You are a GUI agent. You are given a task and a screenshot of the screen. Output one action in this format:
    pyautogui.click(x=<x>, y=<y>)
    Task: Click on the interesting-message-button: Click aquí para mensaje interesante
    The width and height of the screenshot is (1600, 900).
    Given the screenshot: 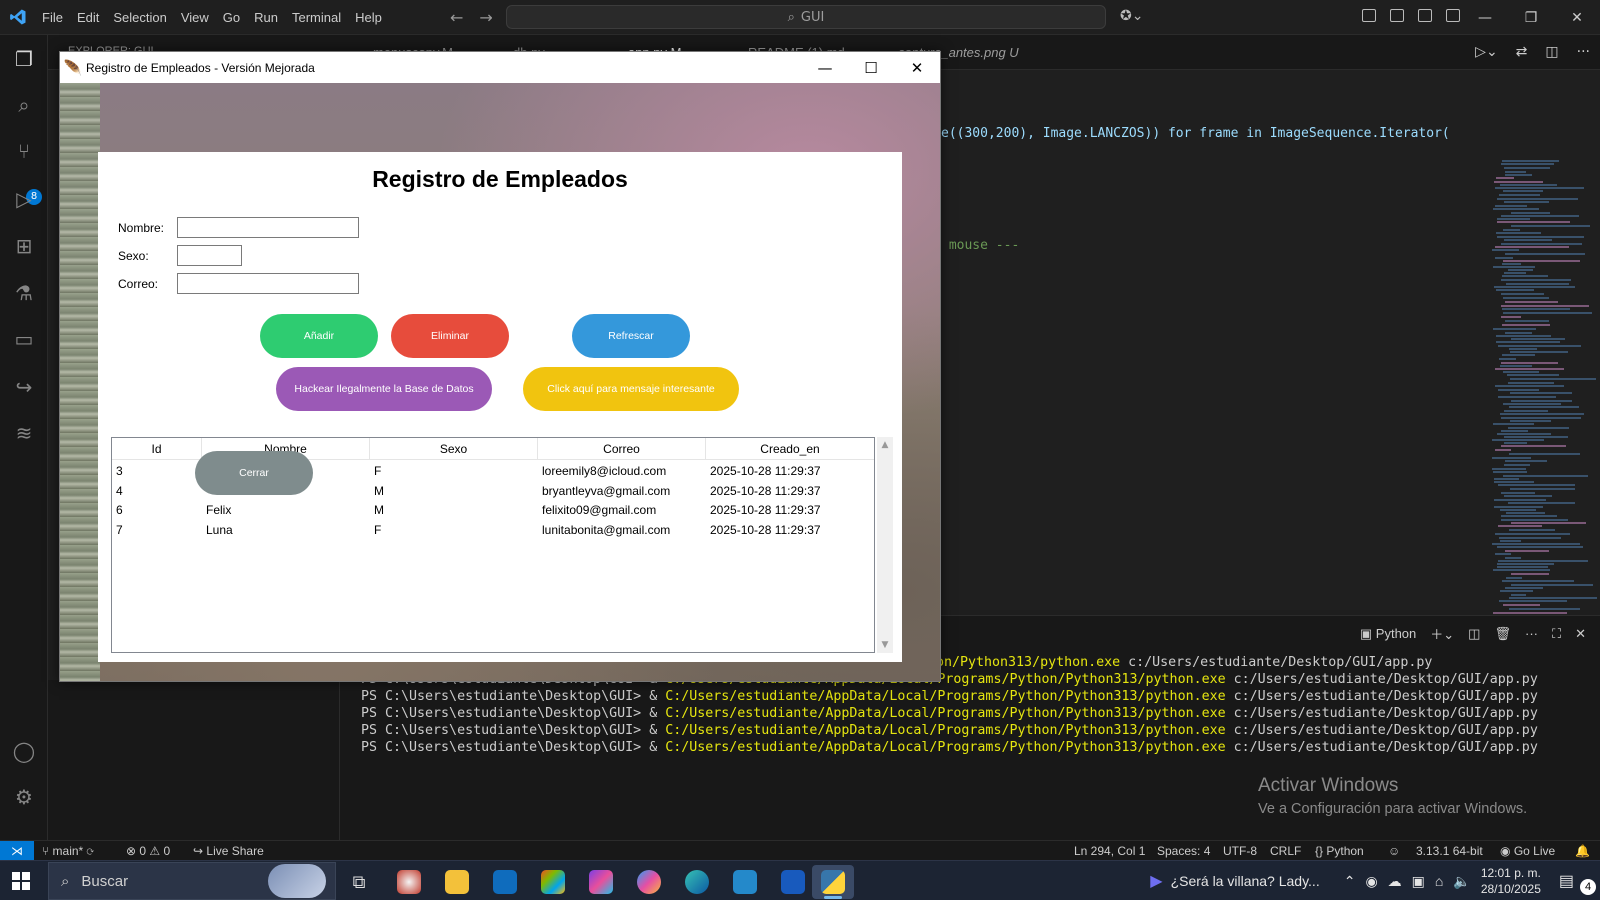 What is the action you would take?
    pyautogui.click(x=631, y=389)
    